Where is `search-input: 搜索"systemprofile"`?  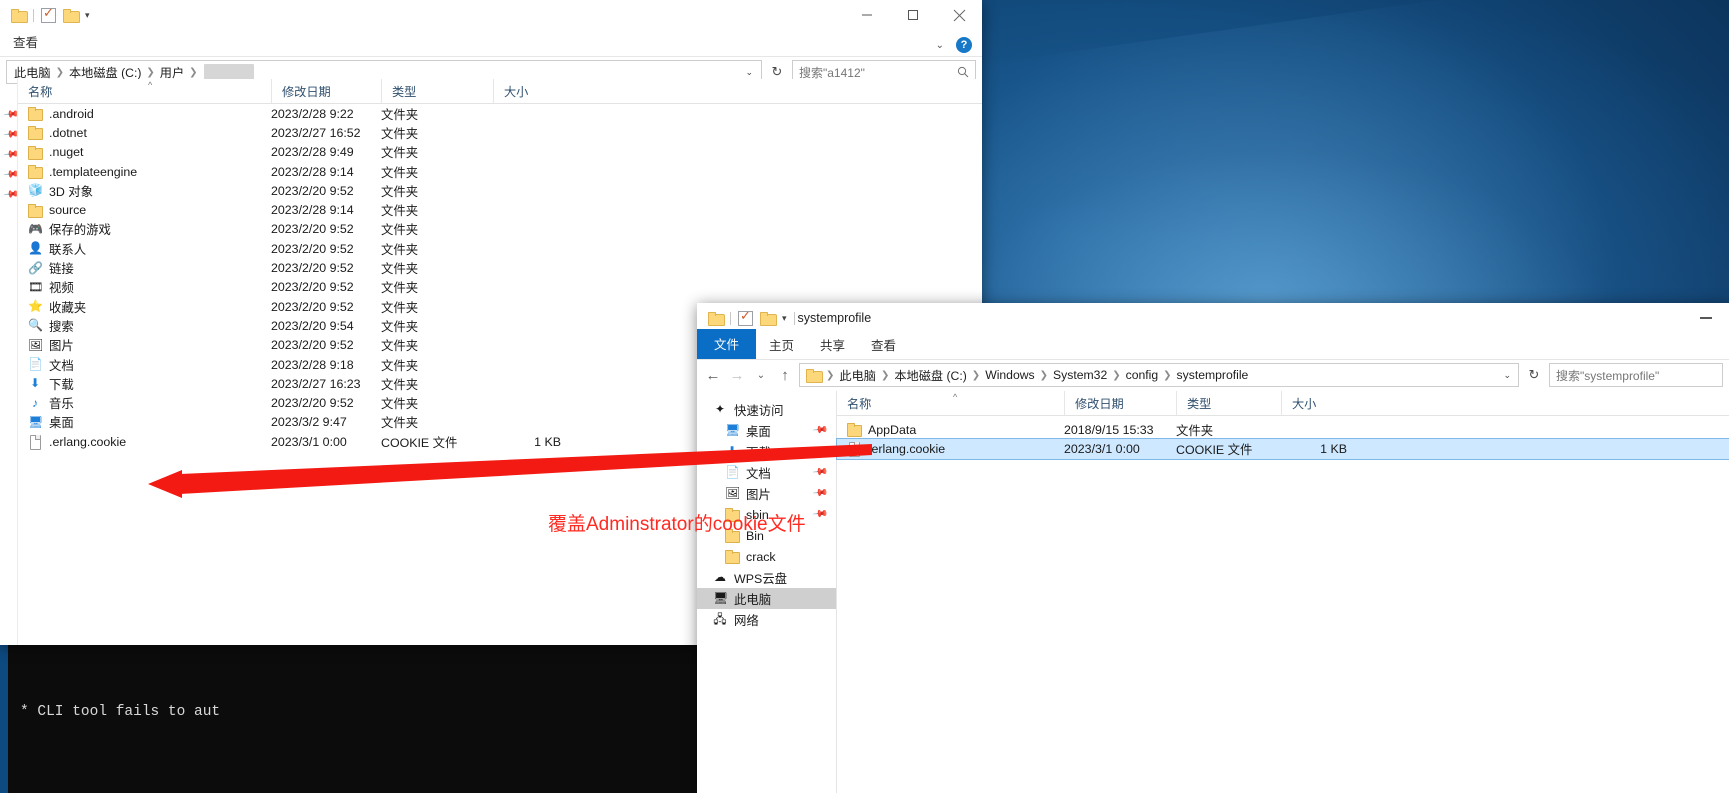 search-input: 搜索"systemprofile" is located at coordinates (1636, 375).